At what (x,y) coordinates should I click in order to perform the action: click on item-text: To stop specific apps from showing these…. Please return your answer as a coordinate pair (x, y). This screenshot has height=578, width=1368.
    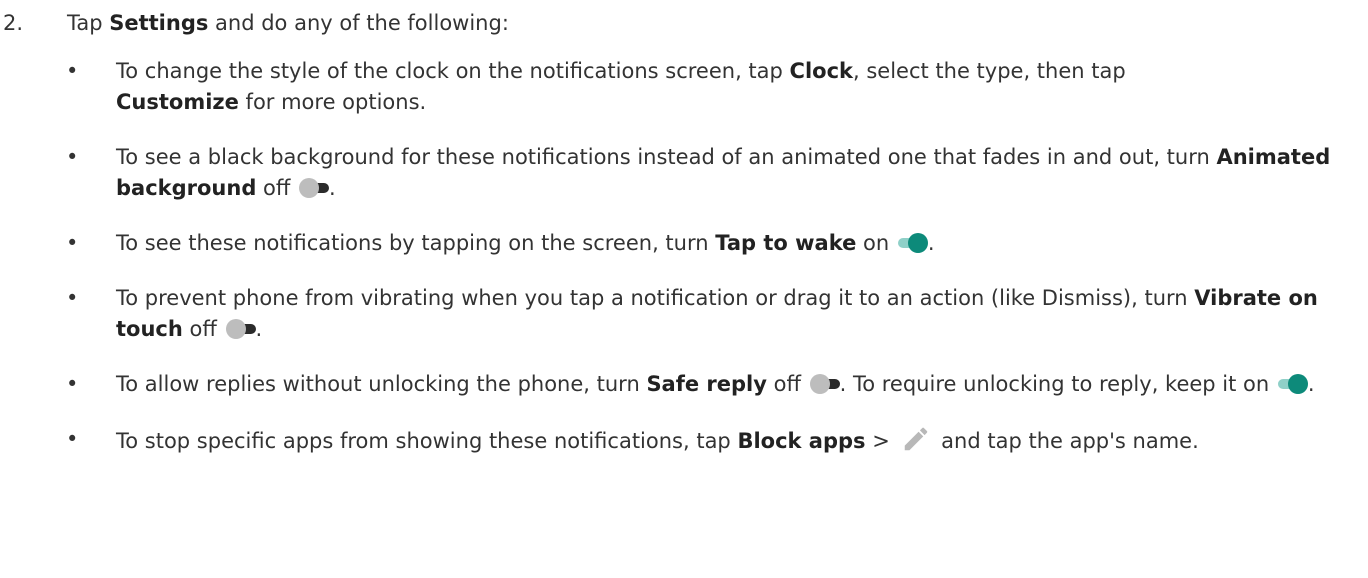
    Looking at the image, I should click on (427, 441).